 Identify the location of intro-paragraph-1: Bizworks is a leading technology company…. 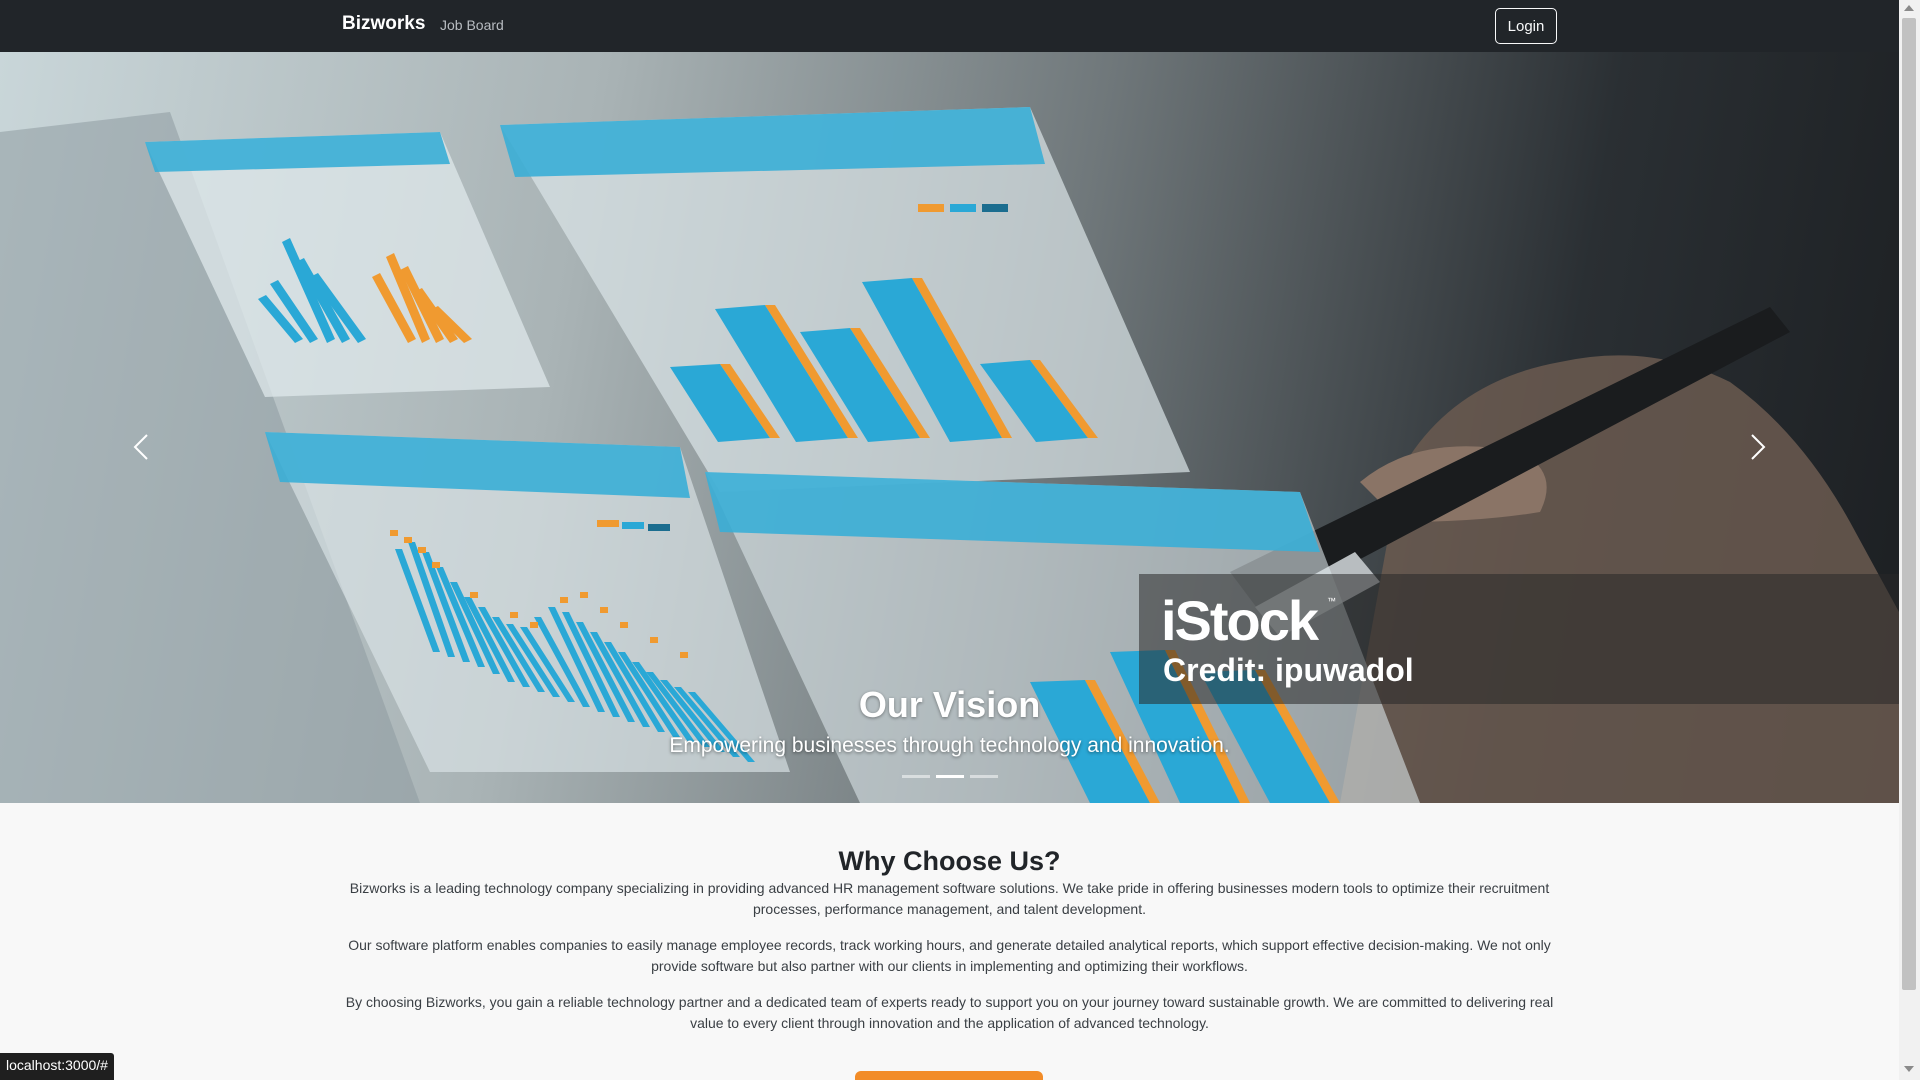
(949, 898).